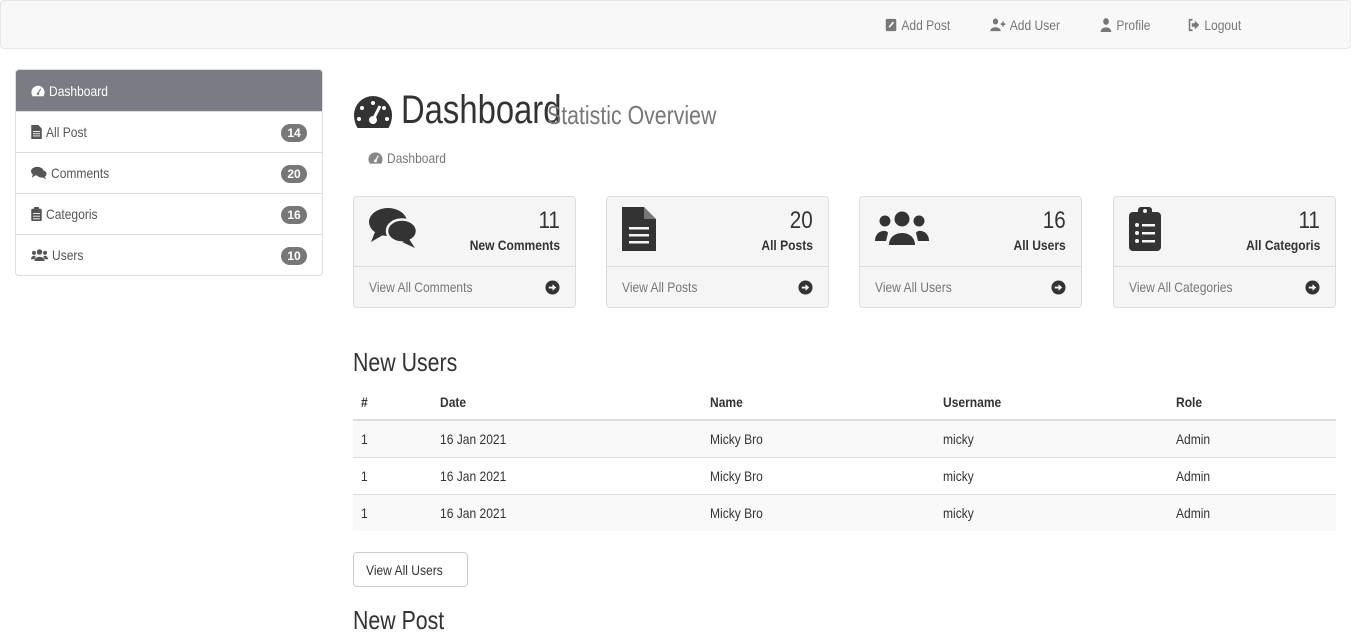 This screenshot has width=1351, height=632. Describe the element at coordinates (421, 287) in the screenshot. I see `panel-link-label: View All Comments` at that location.